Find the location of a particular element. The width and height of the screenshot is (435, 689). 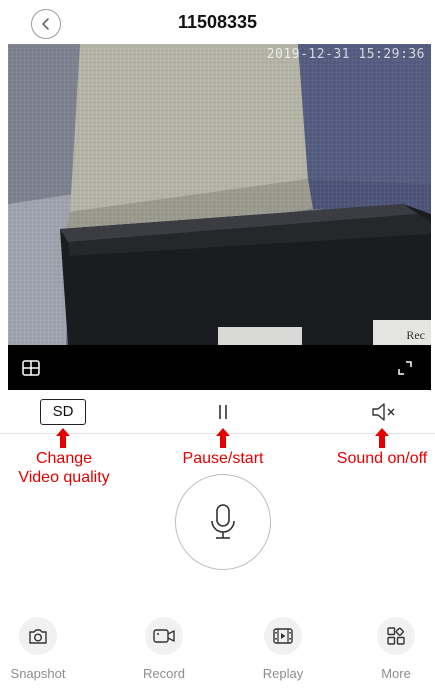

more-button: More is located at coordinates (395, 649).